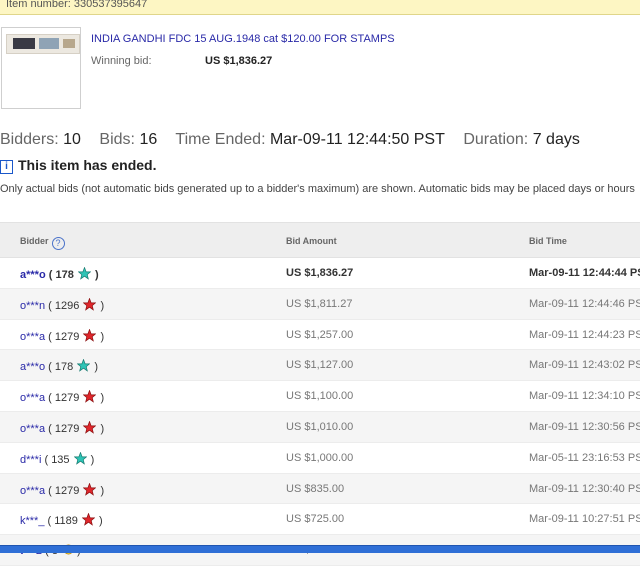 Image resolution: width=640 pixels, height=566 pixels. I want to click on bid-time-cell: Mar-09-11 12:44:46 PST, so click(584, 303).